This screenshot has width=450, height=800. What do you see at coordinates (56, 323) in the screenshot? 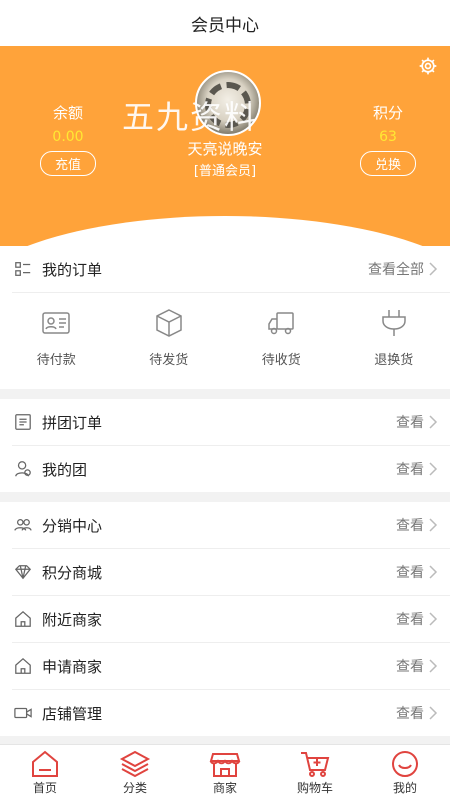
I see `id-card-icon` at bounding box center [56, 323].